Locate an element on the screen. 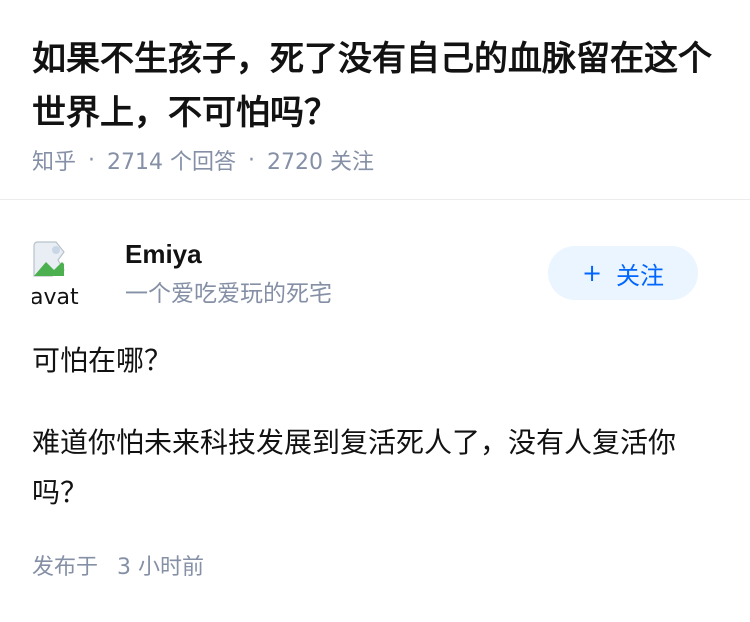 The width and height of the screenshot is (750, 622). source-label: 知乎 is located at coordinates (54, 160).